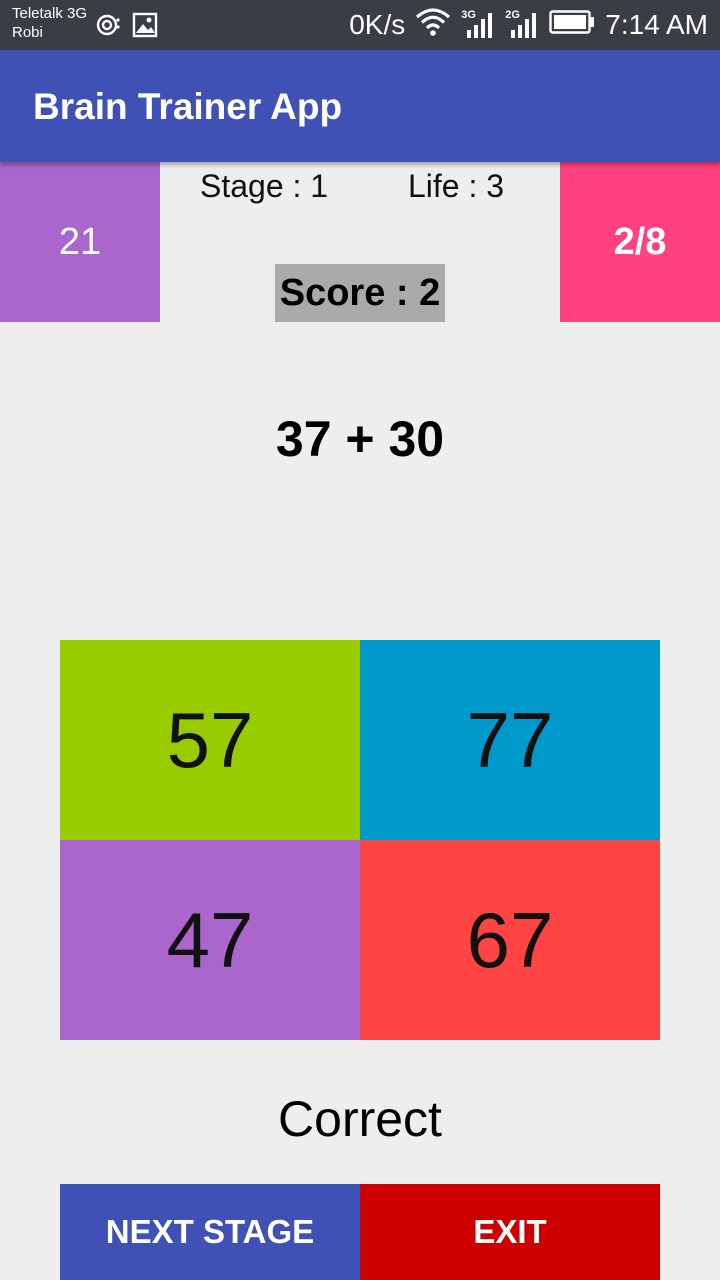  Describe the element at coordinates (360, 293) in the screenshot. I see `score-label: Score : 2` at that location.